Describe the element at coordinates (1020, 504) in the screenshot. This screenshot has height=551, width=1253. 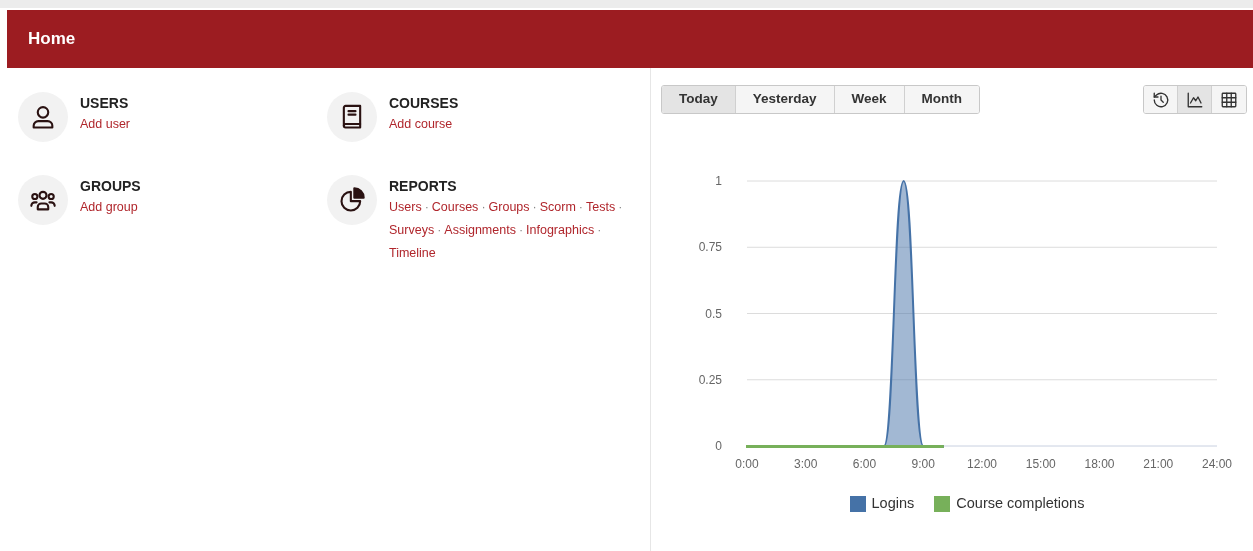
I see `legend-label: Course completions` at that location.